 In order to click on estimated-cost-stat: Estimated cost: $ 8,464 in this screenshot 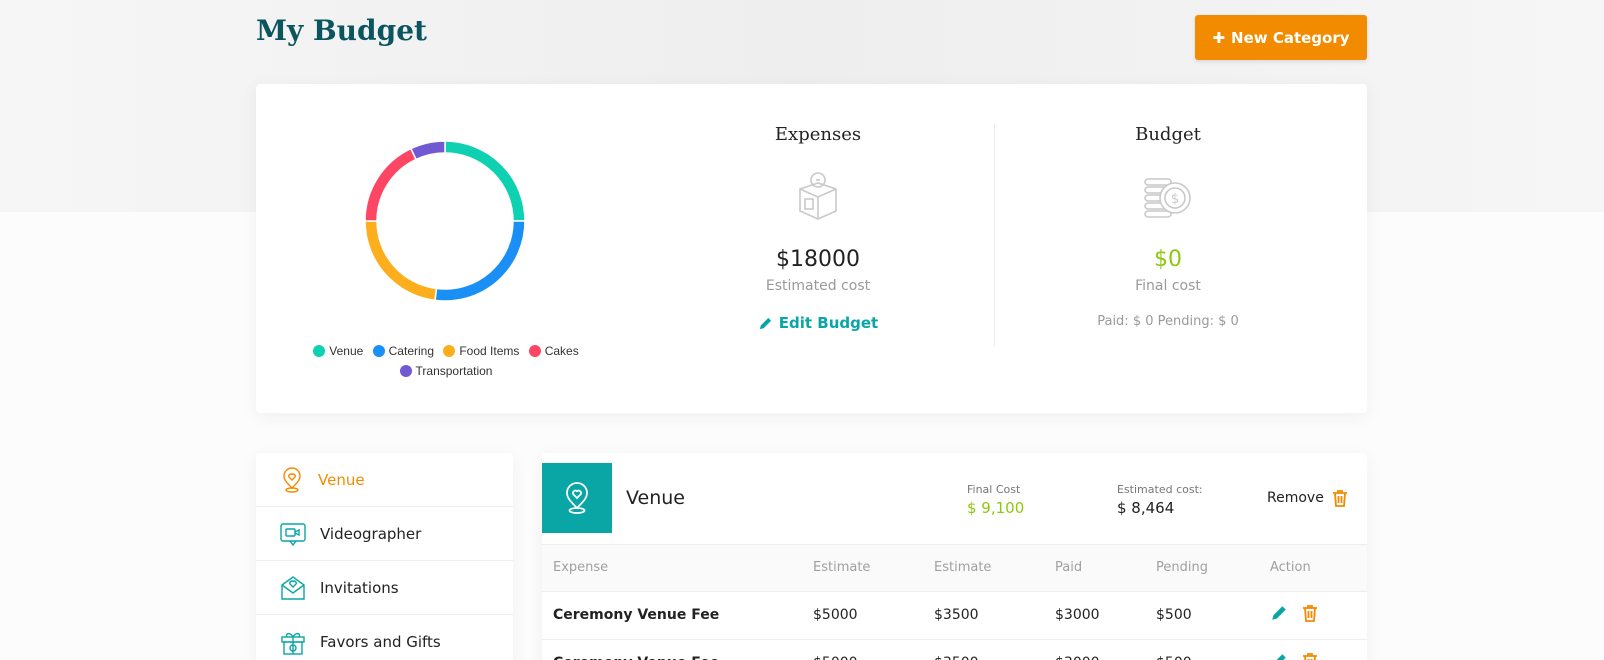, I will do `click(1160, 500)`.